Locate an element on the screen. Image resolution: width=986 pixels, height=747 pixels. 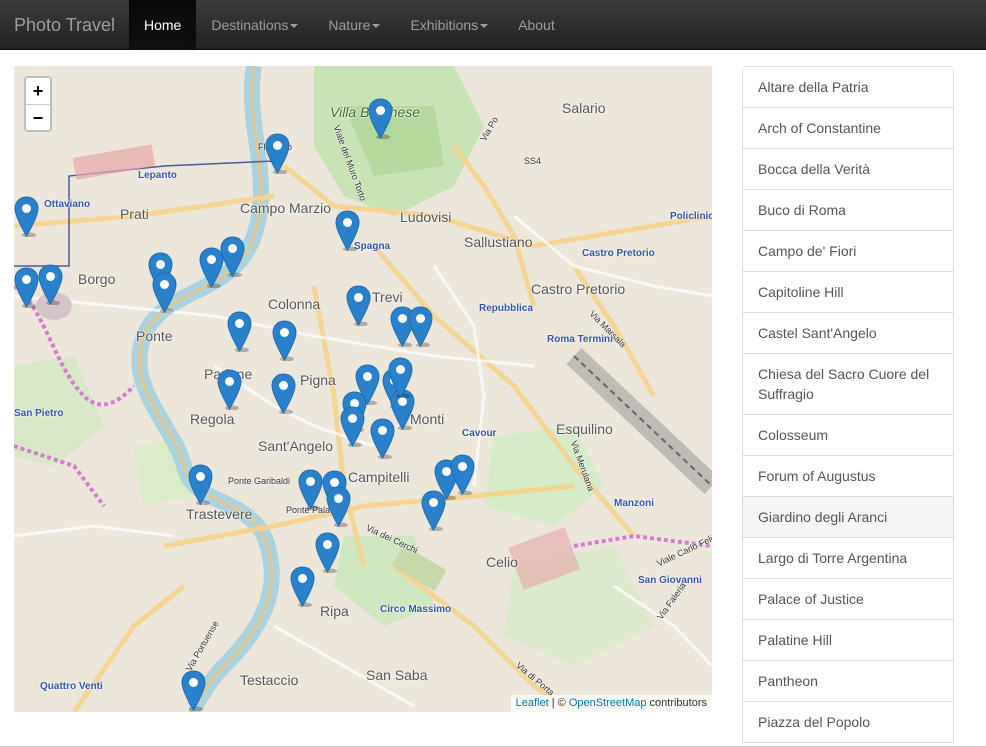
map-label-celio: Celio is located at coordinates (502, 562).